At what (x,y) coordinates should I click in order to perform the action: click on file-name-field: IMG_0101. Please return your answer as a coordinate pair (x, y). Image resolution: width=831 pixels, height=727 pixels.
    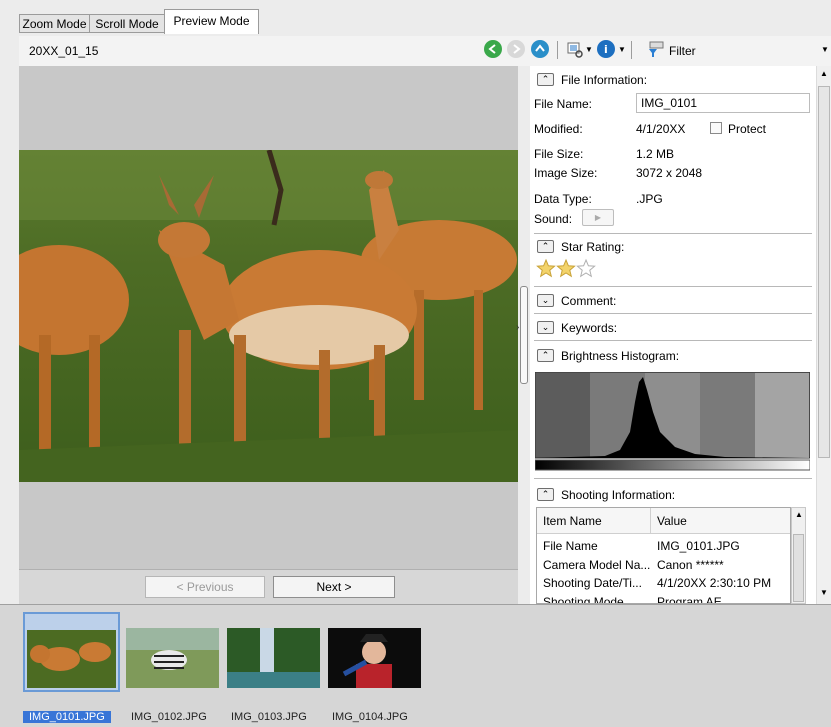
    Looking at the image, I should click on (723, 103).